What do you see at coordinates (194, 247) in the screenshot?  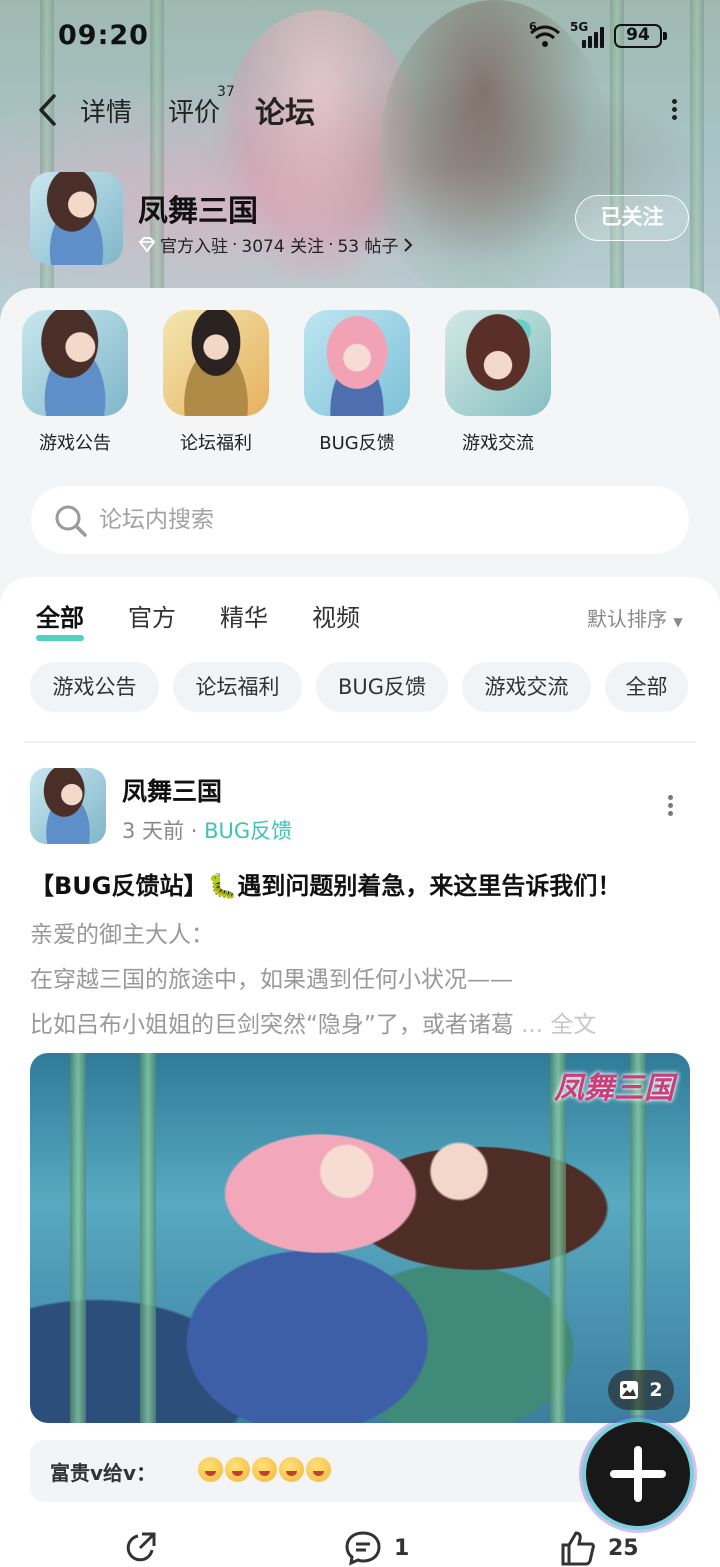 I see `verified-label: 官方入驻` at bounding box center [194, 247].